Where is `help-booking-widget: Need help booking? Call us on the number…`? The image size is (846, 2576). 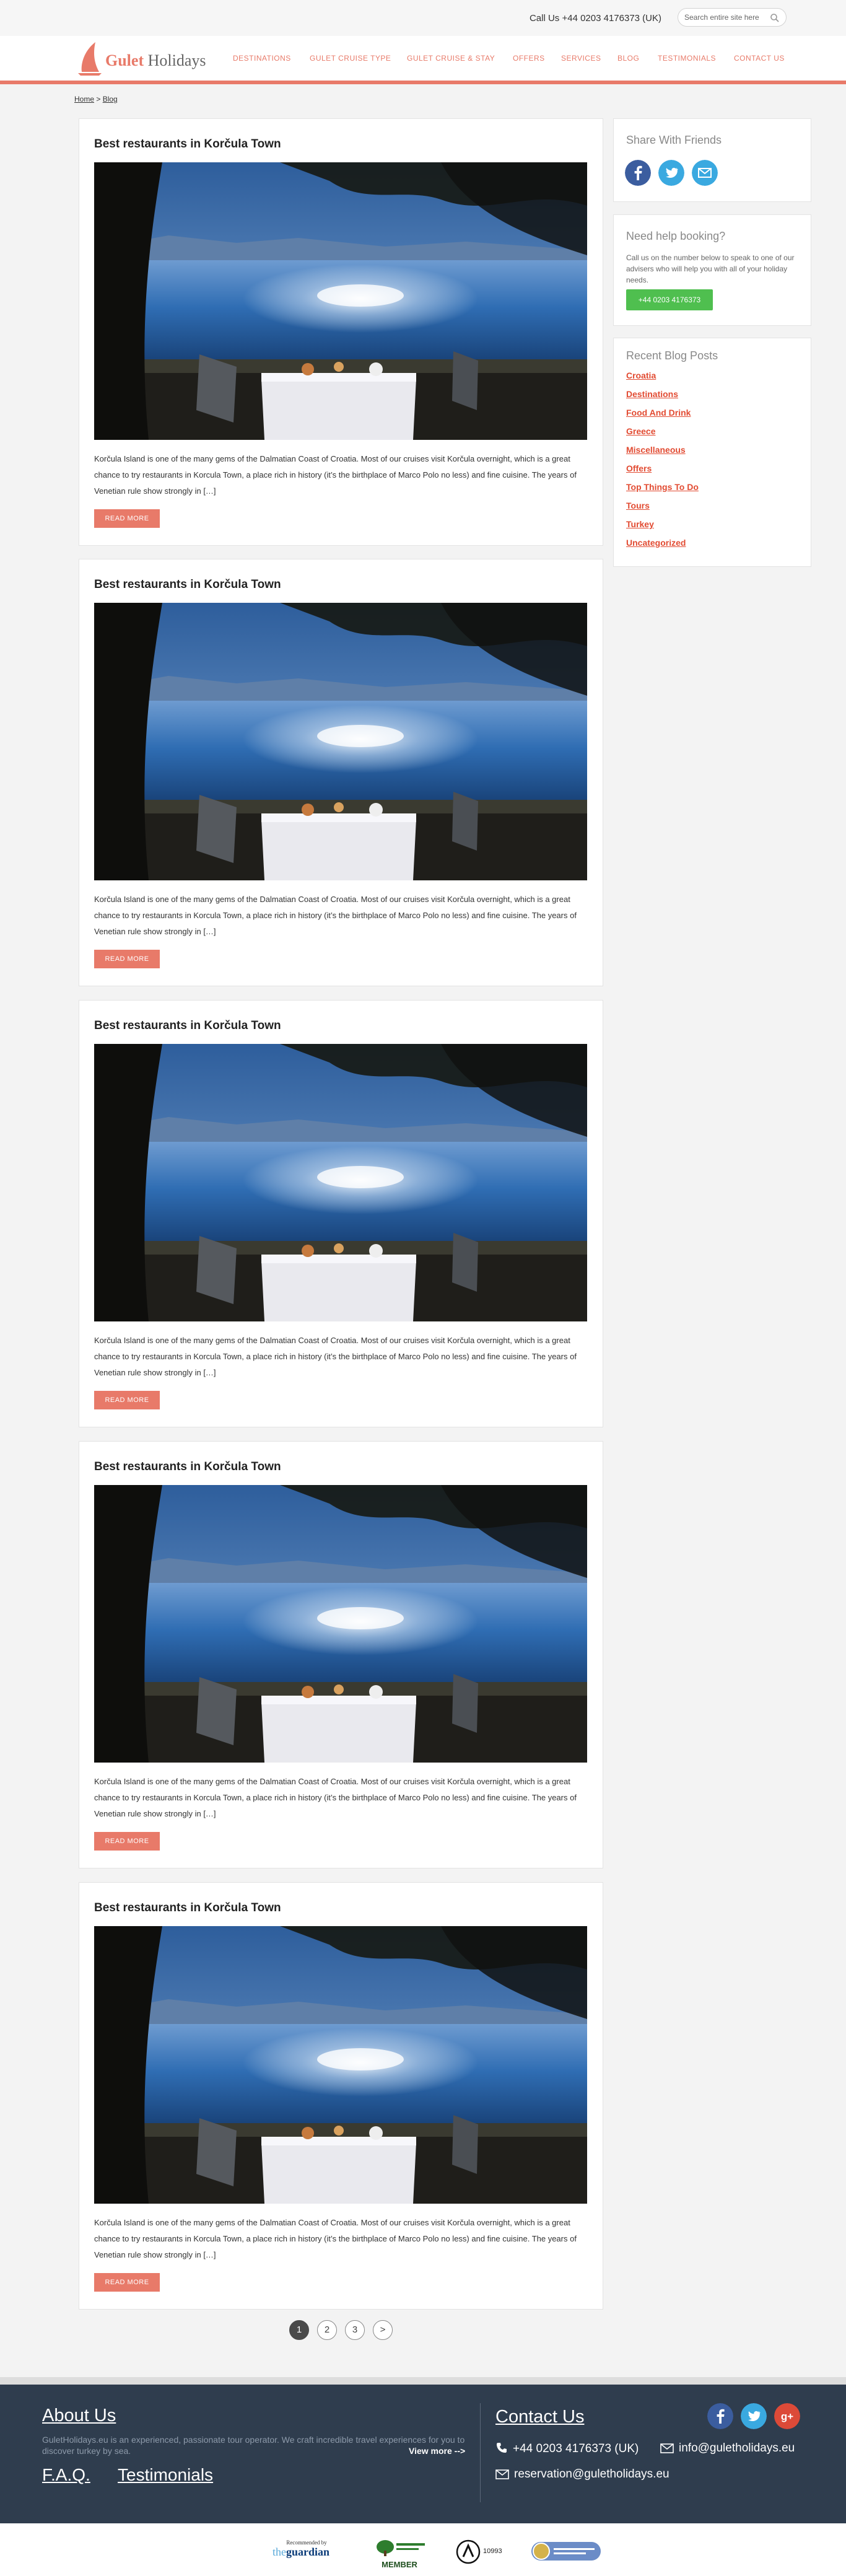 help-booking-widget: Need help booking? Call us on the number… is located at coordinates (712, 270).